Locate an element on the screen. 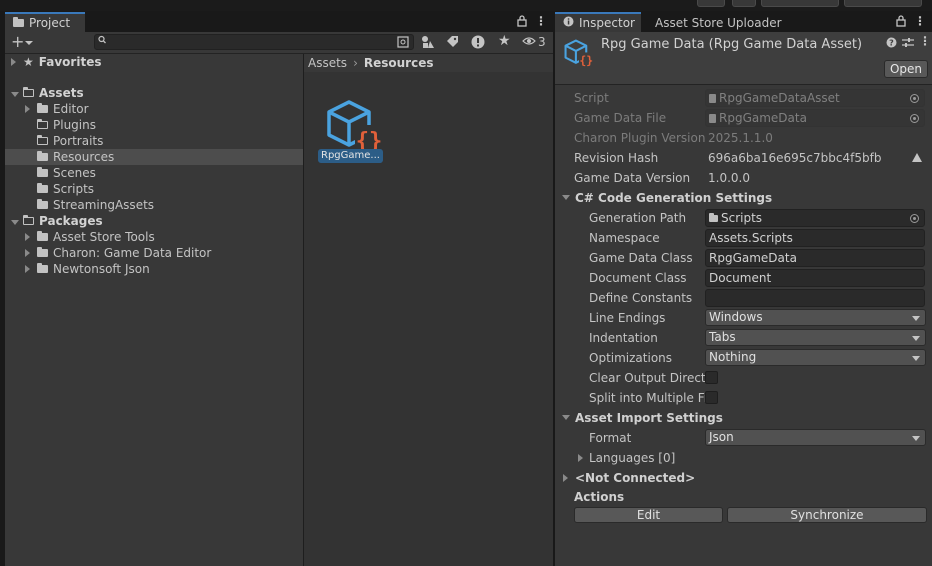 This screenshot has height=566, width=932. optimizations-dropdown: Nothing is located at coordinates (815, 357).